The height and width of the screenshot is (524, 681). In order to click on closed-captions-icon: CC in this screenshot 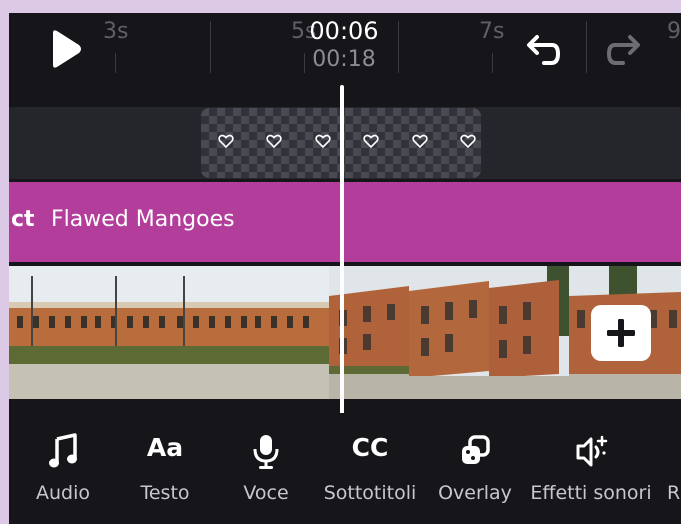, I will do `click(370, 447)`.